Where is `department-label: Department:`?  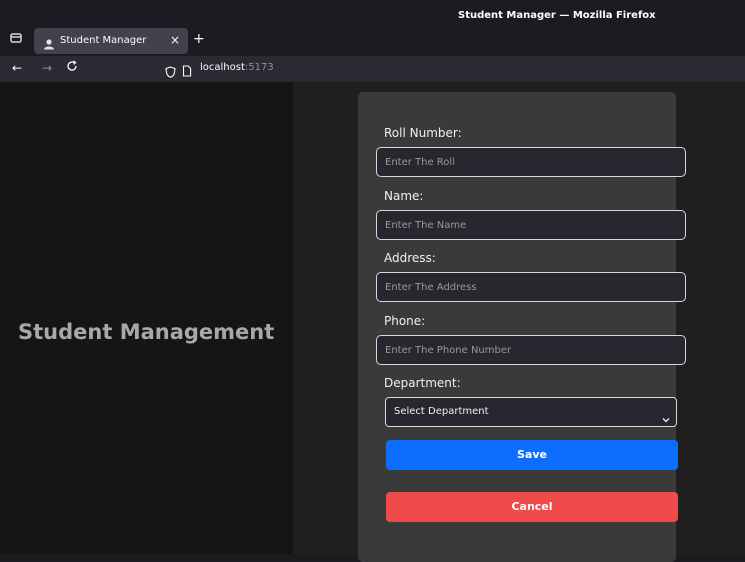
department-label: Department: is located at coordinates (422, 383).